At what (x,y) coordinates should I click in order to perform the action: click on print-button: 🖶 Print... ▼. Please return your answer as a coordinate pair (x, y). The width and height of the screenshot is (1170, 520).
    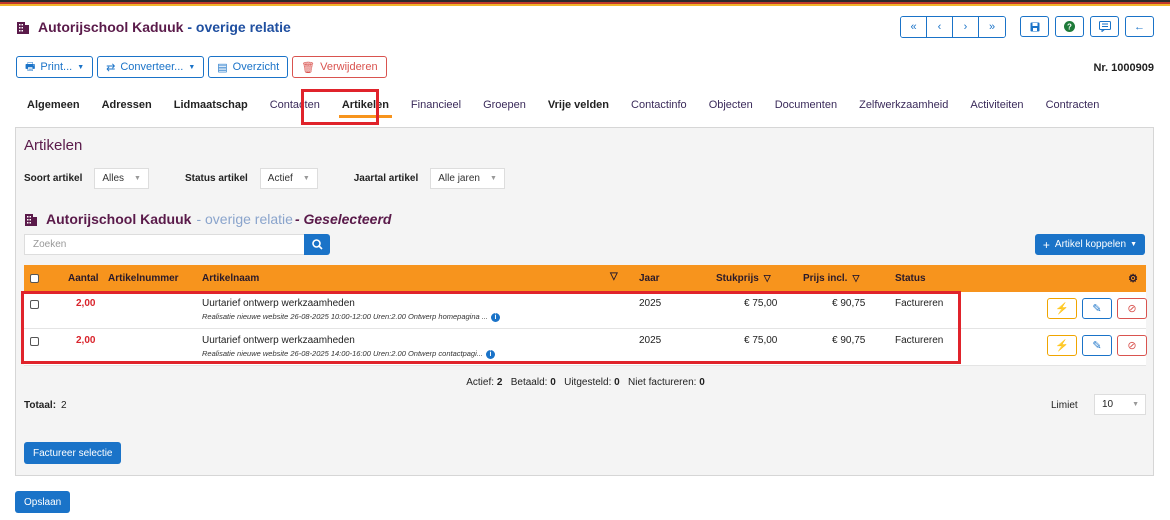
    Looking at the image, I should click on (55, 67).